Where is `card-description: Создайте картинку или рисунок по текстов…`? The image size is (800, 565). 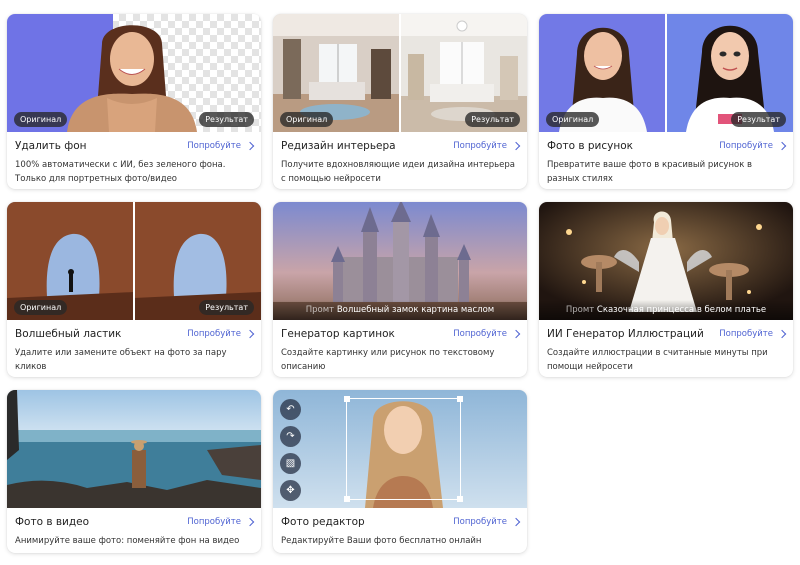
card-description: Создайте картинку или рисунок по текстов… is located at coordinates (388, 360).